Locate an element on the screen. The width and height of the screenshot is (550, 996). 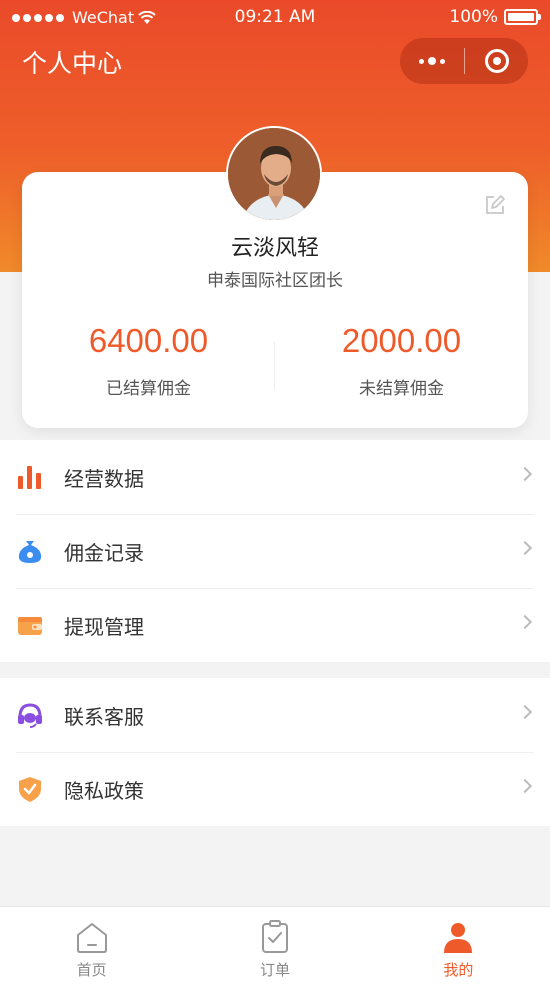
tab-label: 订单 is located at coordinates (274, 970).